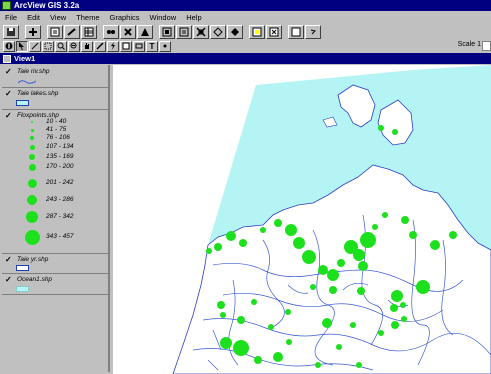 This screenshot has height=374, width=491. I want to click on text-tool: T, so click(152, 46).